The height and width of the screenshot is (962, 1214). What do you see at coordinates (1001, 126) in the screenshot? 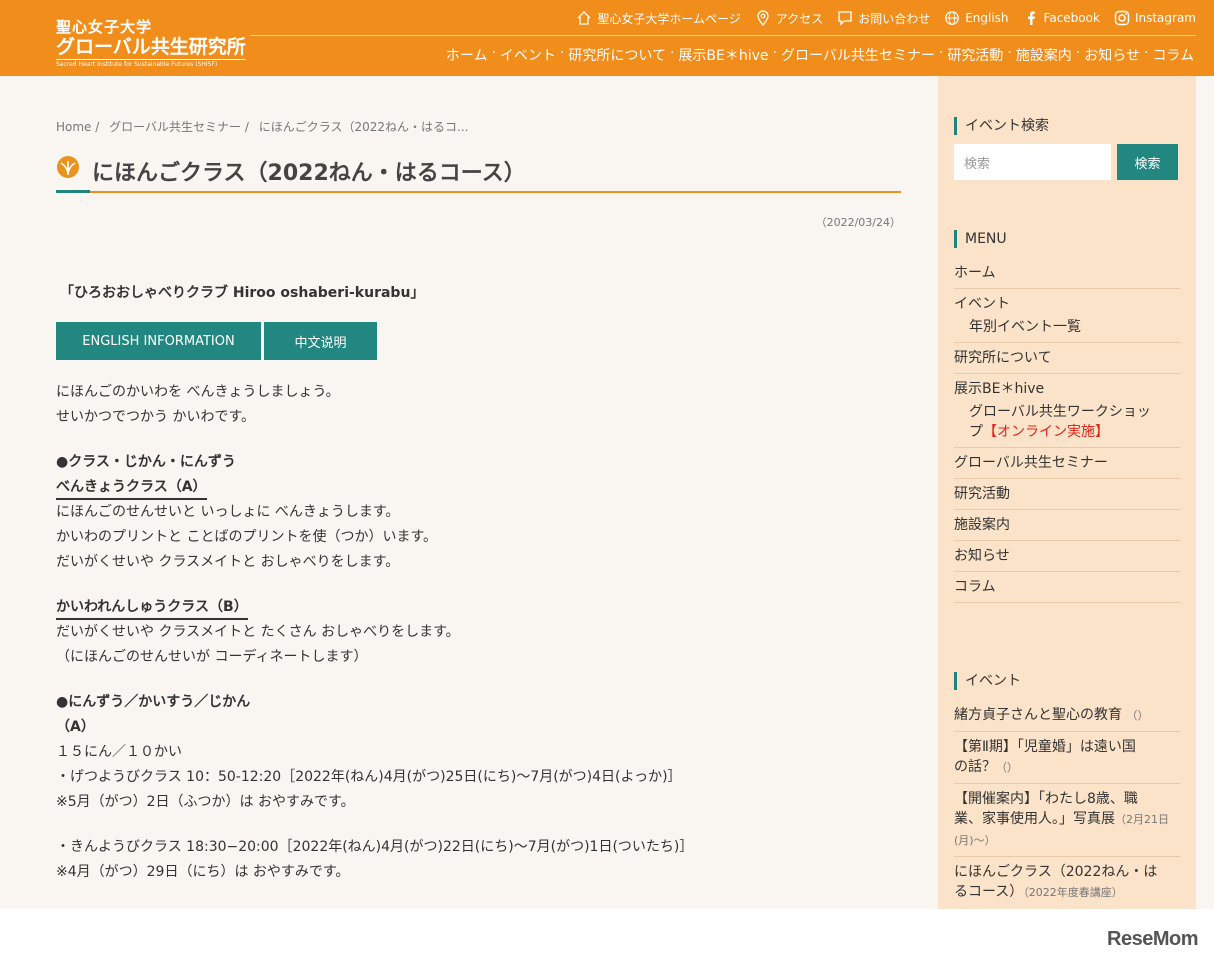
I see `event-search-title: イベント検索` at bounding box center [1001, 126].